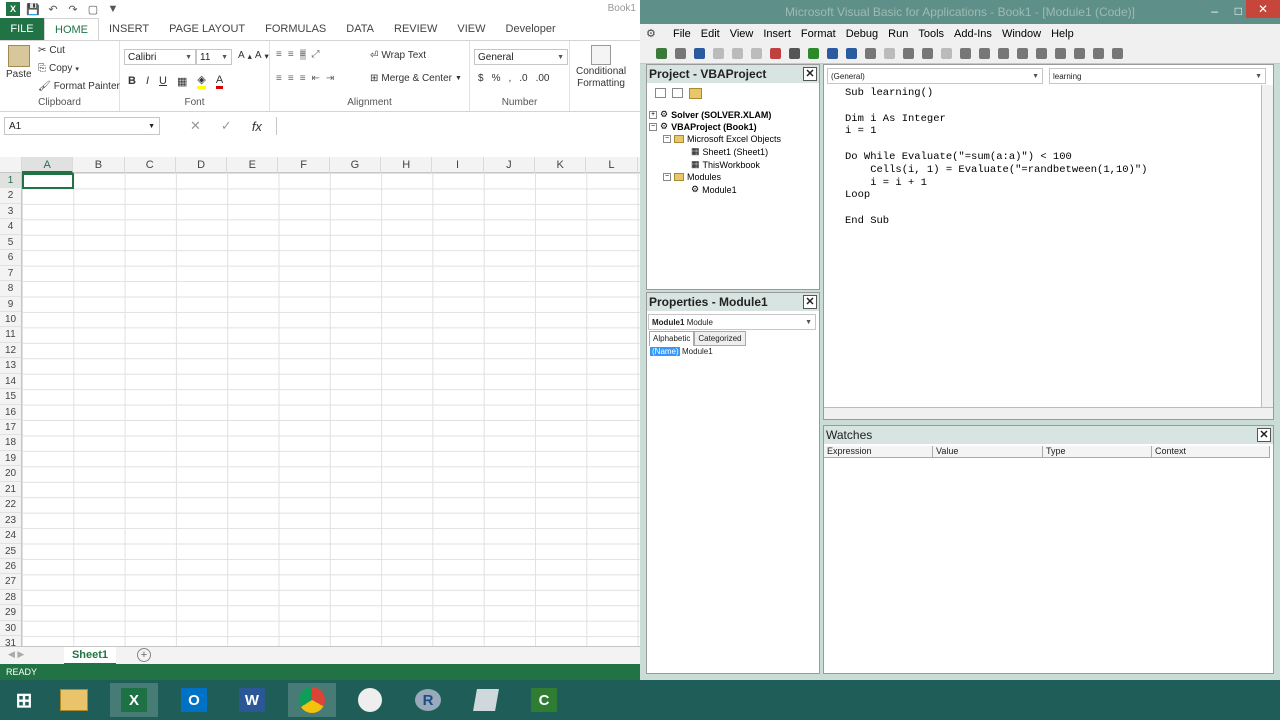  I want to click on formula-input, so click(458, 126).